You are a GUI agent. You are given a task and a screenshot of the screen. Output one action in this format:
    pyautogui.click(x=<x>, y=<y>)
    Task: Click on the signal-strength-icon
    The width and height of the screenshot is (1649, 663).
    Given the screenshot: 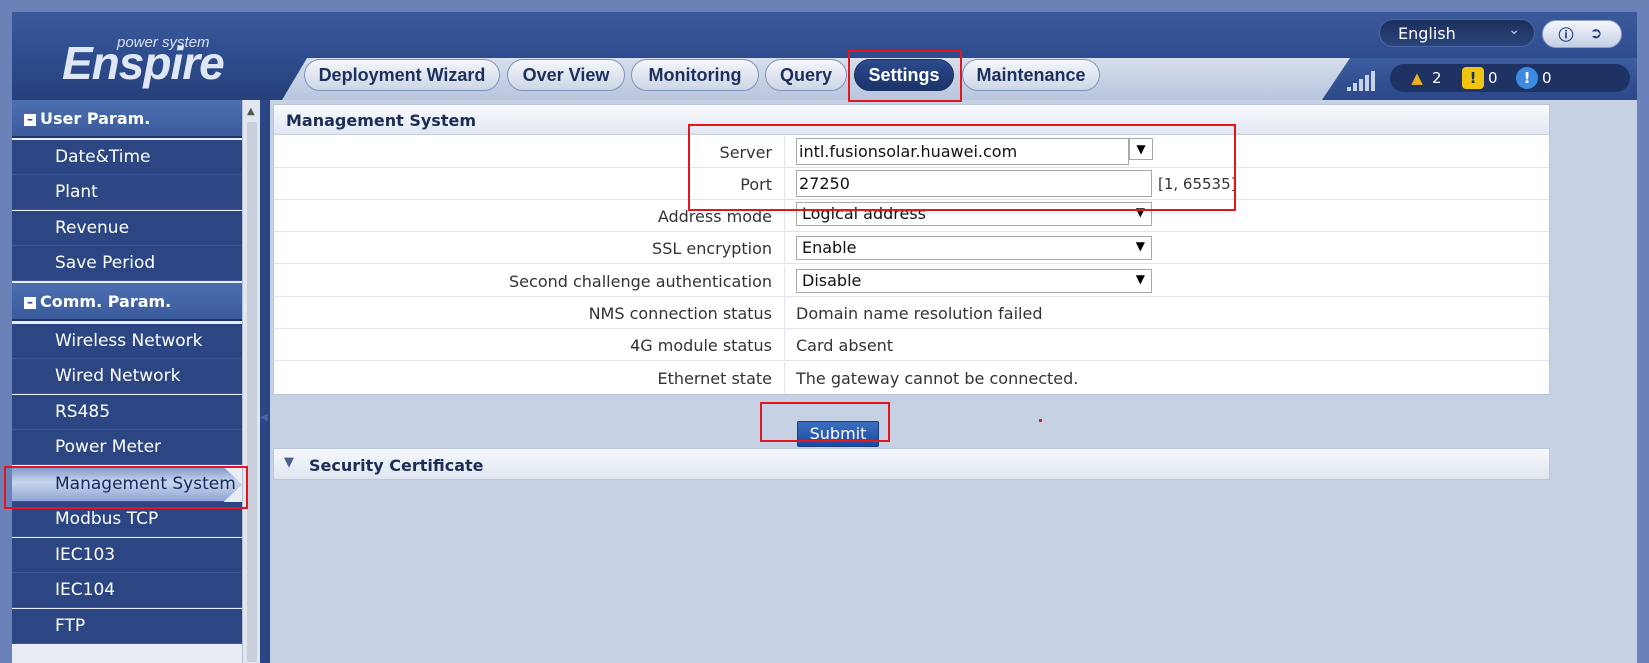 What is the action you would take?
    pyautogui.click(x=1365, y=80)
    